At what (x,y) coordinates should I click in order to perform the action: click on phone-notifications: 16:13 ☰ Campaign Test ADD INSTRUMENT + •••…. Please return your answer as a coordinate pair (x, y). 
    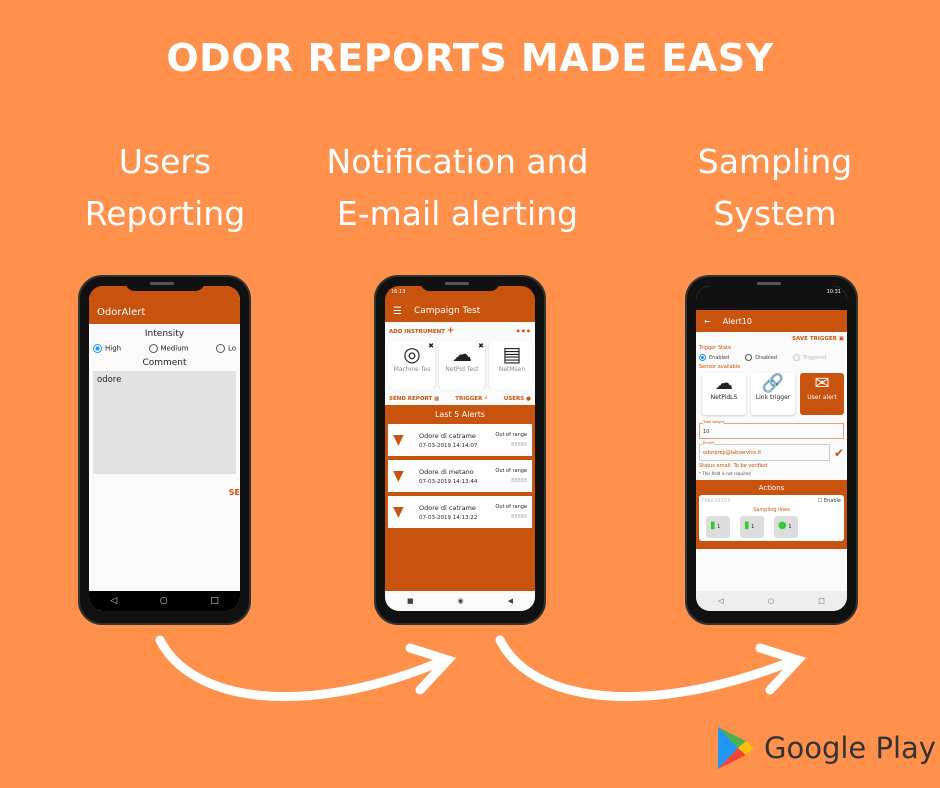
    Looking at the image, I should click on (460, 450).